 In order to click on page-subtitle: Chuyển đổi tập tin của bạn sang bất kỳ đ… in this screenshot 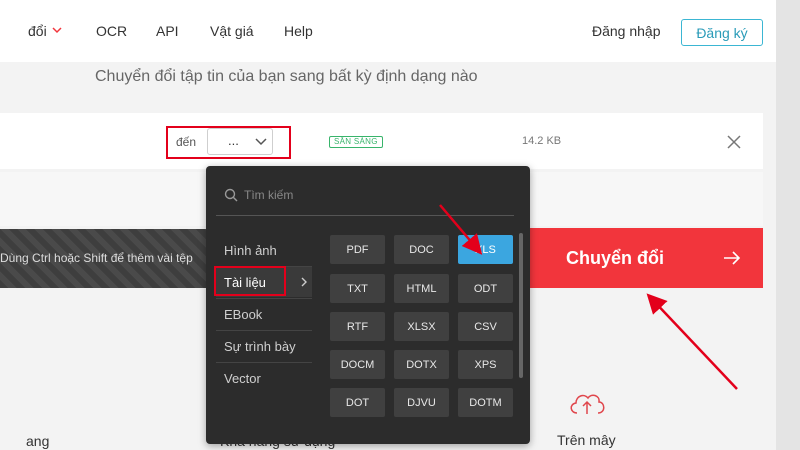, I will do `click(286, 76)`.